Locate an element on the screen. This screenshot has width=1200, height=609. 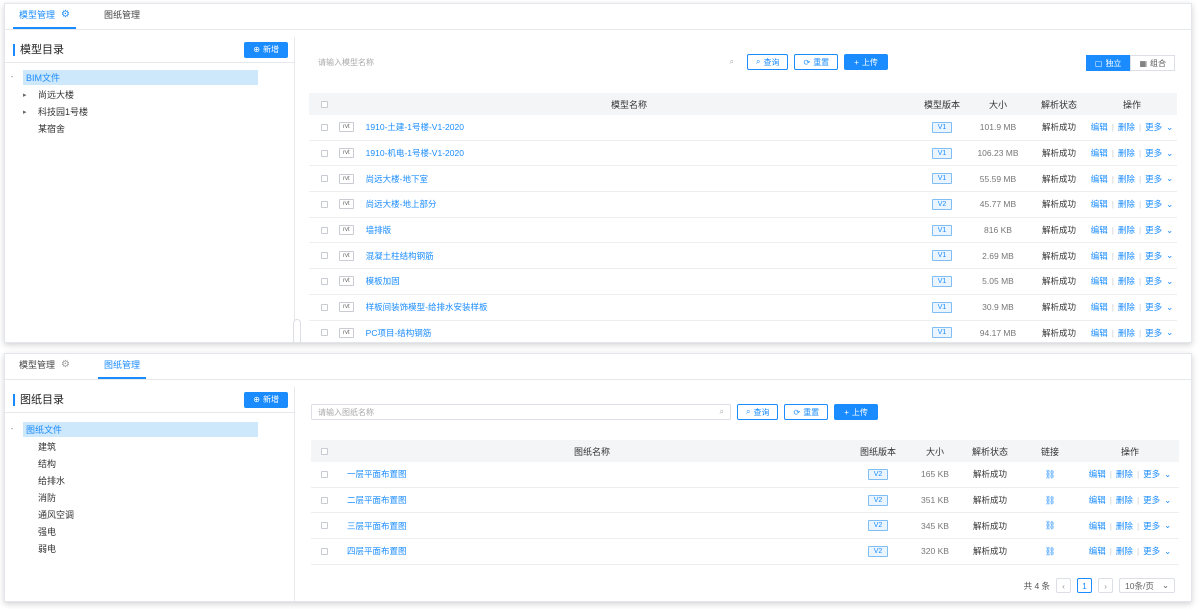
tree-node-root: - BIM文件 is located at coordinates (152, 77).